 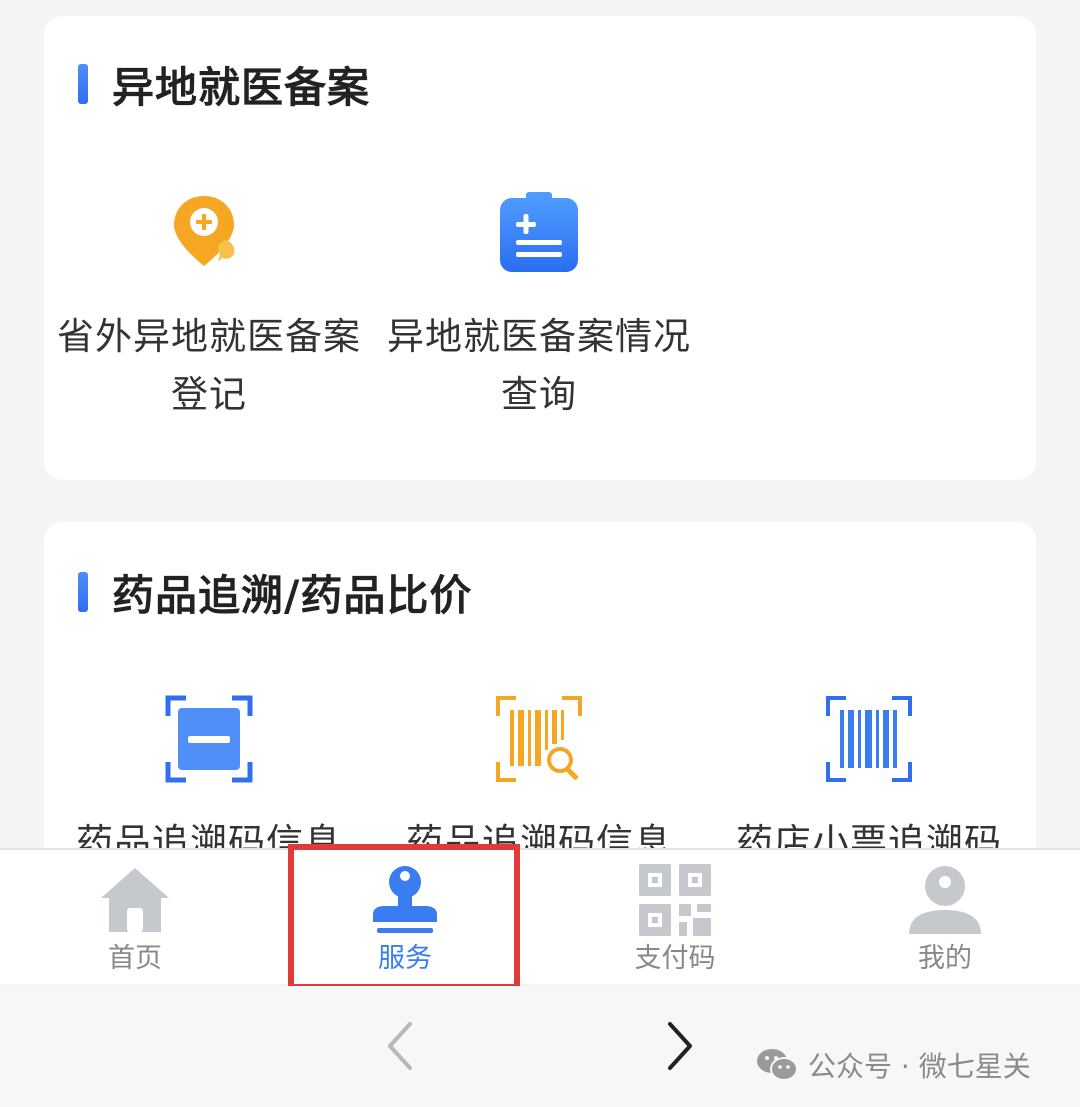 I want to click on service-label: 省外异地就医备案登记, so click(x=209, y=365).